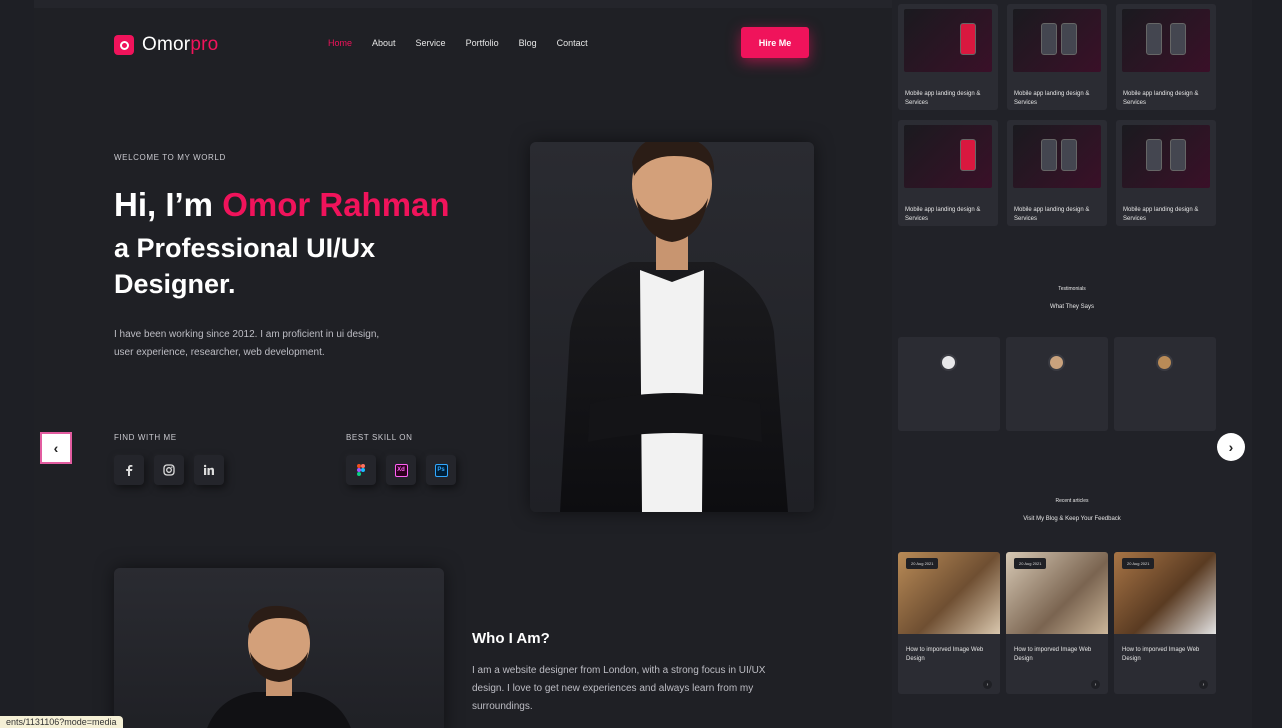 This screenshot has height=728, width=1282. I want to click on logo-icon, so click(124, 45).